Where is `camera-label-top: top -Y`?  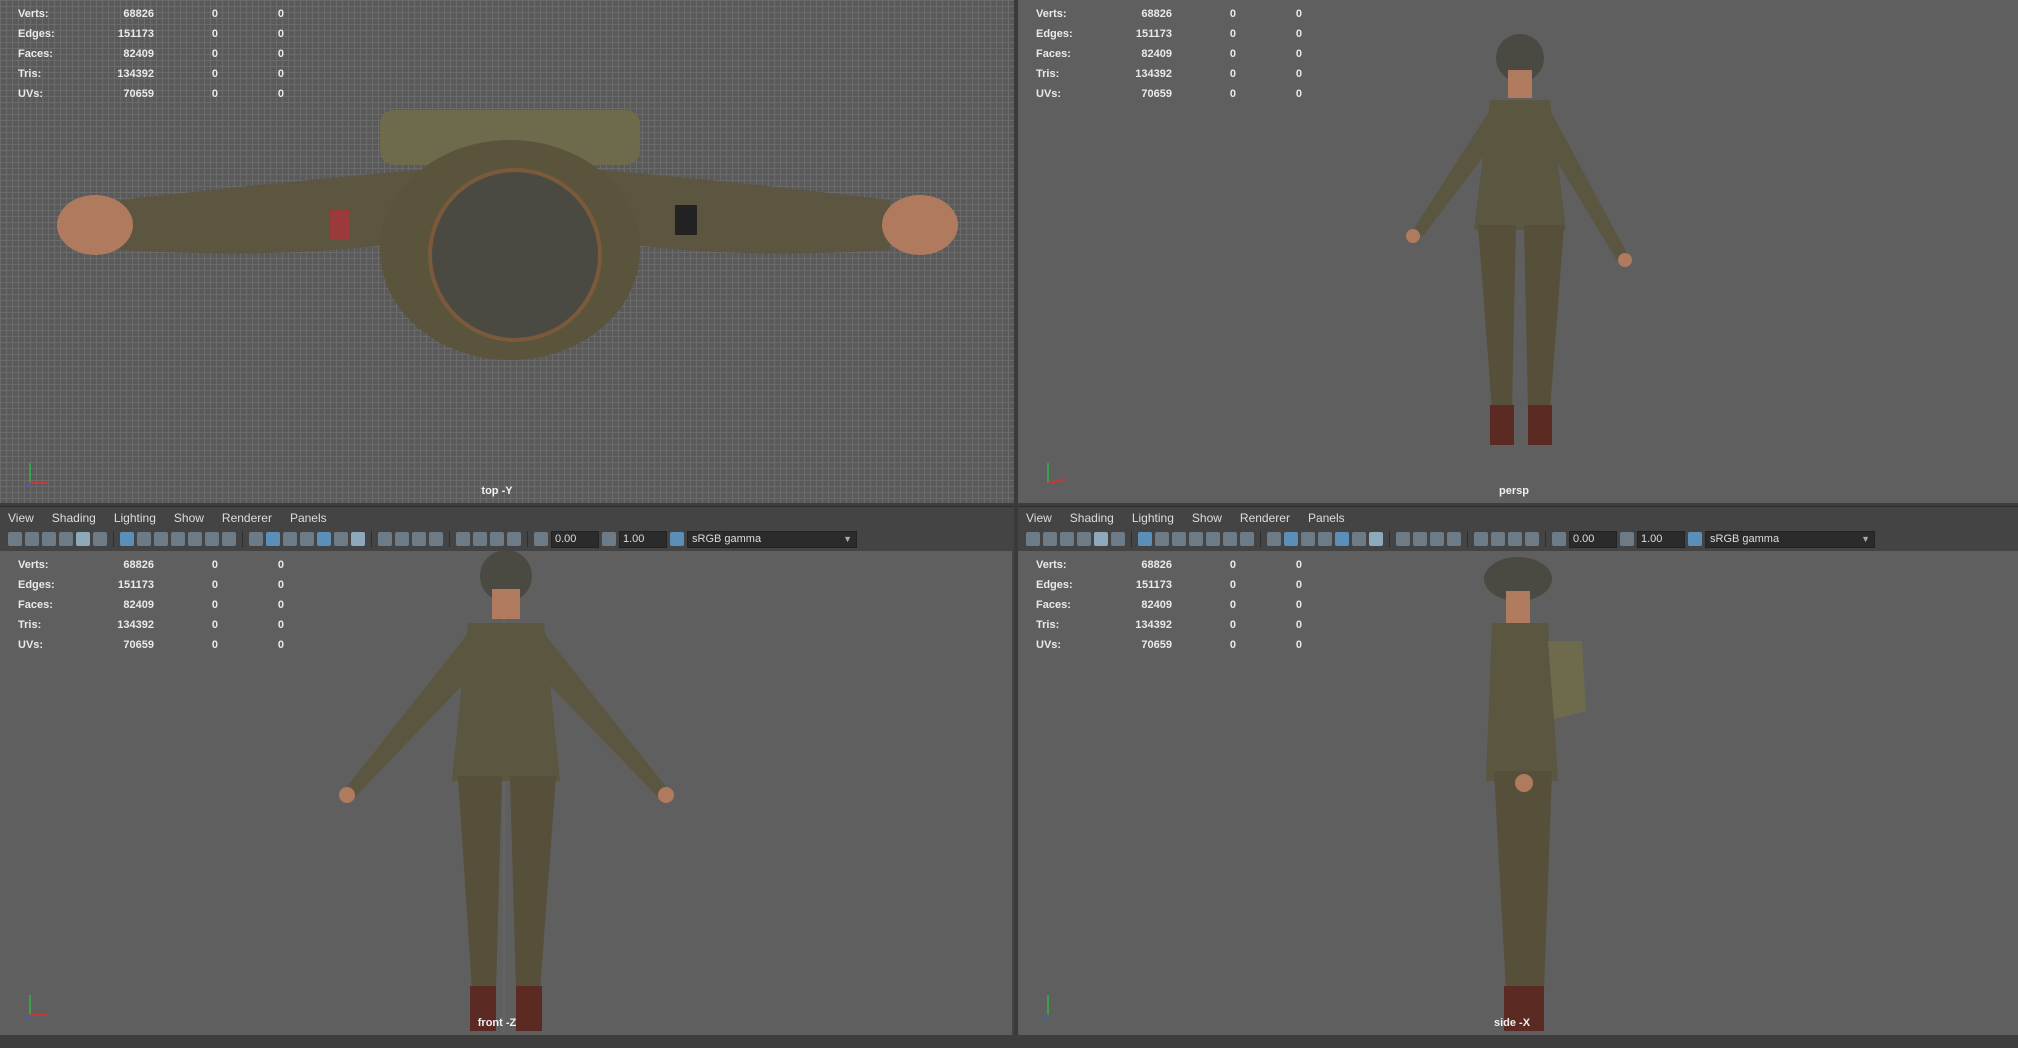 camera-label-top: top -Y is located at coordinates (497, 491).